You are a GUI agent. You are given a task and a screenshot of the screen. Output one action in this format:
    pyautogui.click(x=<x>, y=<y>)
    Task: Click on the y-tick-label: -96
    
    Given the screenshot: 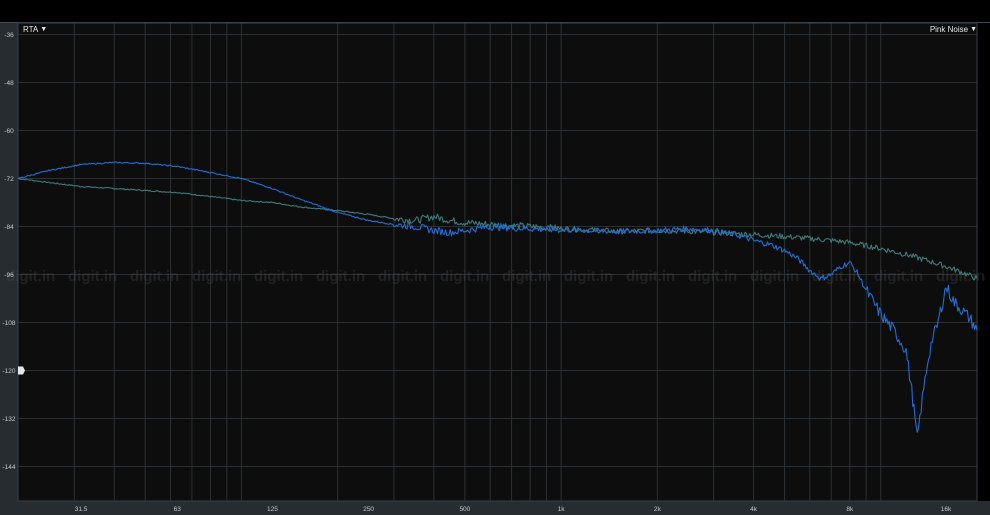 What is the action you would take?
    pyautogui.click(x=9, y=275)
    